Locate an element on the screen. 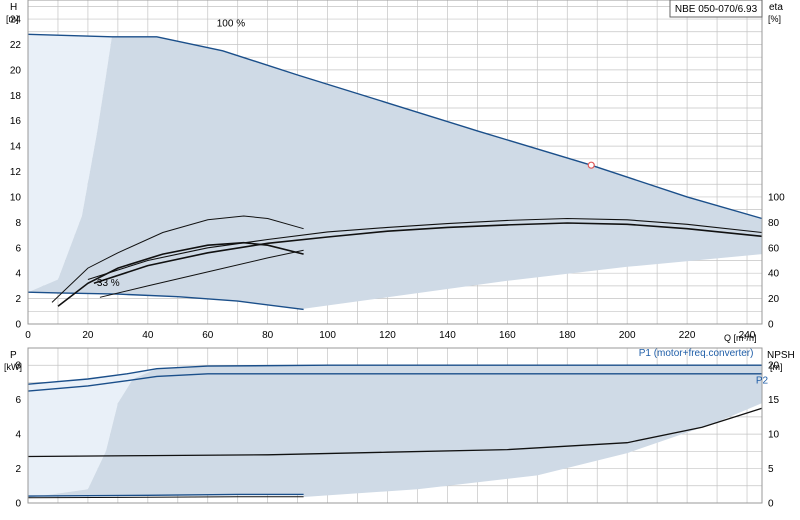  x-tick-label: 60 is located at coordinates (208, 335).